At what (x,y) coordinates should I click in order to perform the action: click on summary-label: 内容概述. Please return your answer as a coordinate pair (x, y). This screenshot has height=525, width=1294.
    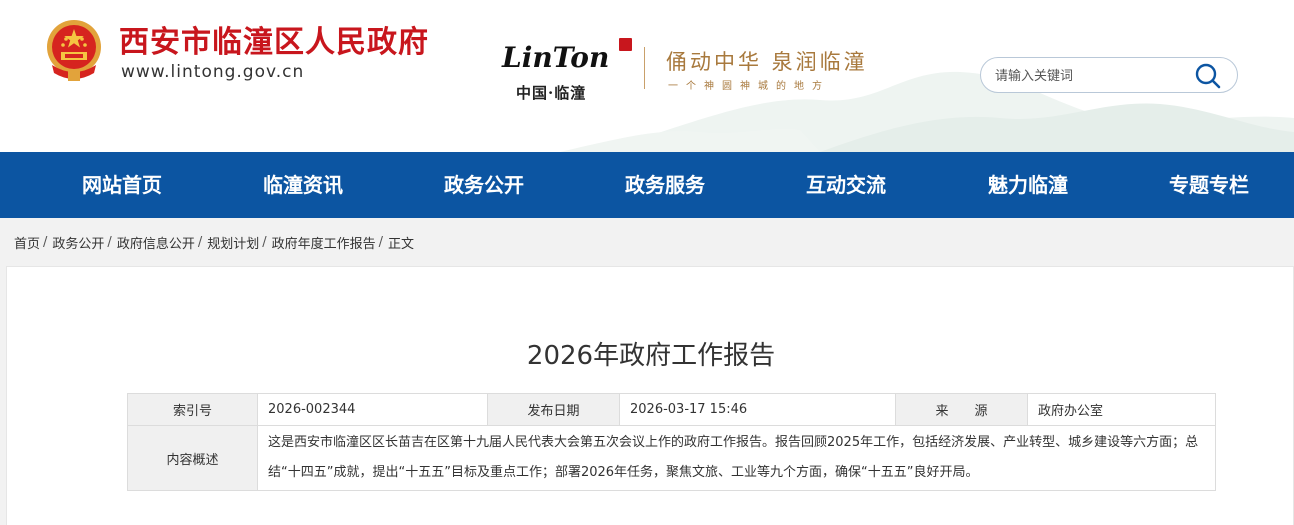
    Looking at the image, I should click on (192, 458).